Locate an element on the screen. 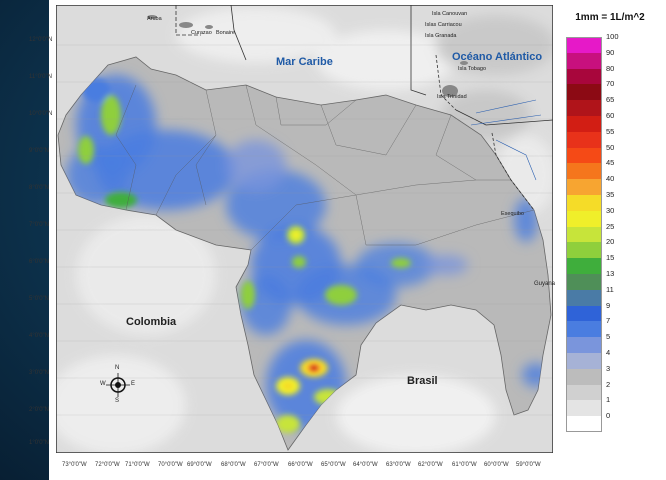 This screenshot has width=666, height=480. legend-value: 90 is located at coordinates (610, 52).